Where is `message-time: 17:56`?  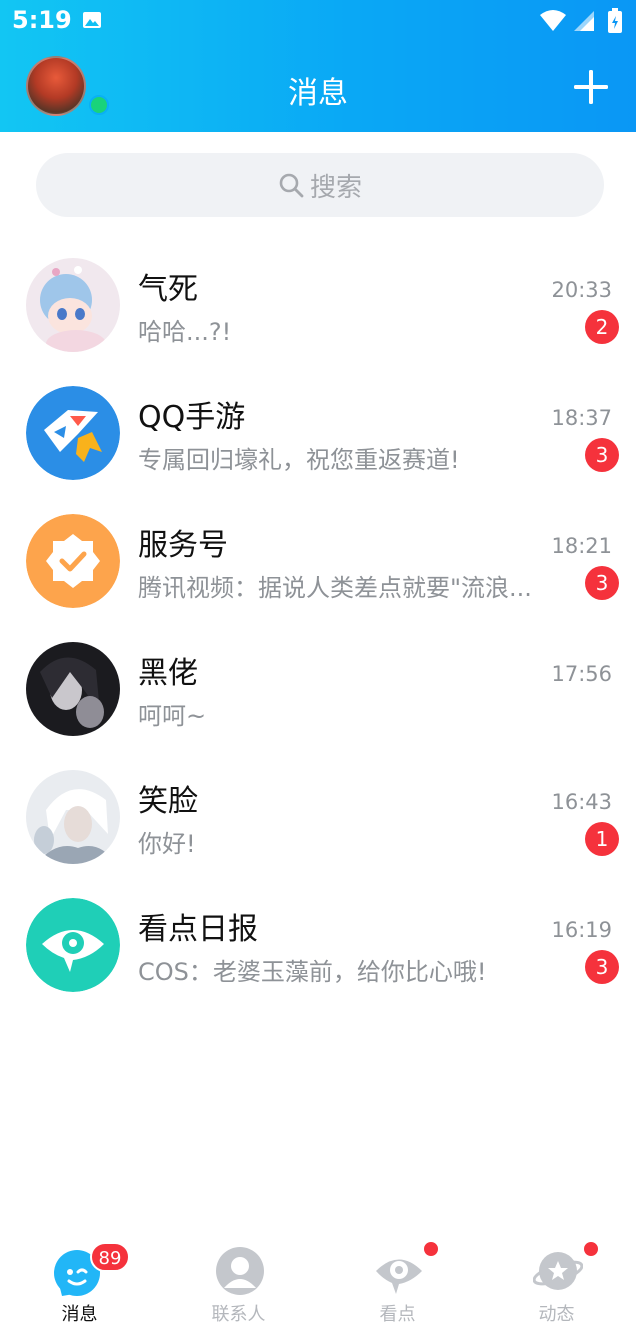
message-time: 17:56 is located at coordinates (581, 674).